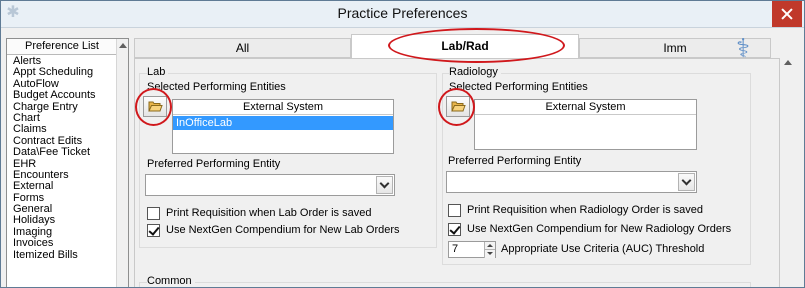 This screenshot has width=805, height=288. I want to click on radiology-selected-entities-label: Selected Performing Entities, so click(518, 87).